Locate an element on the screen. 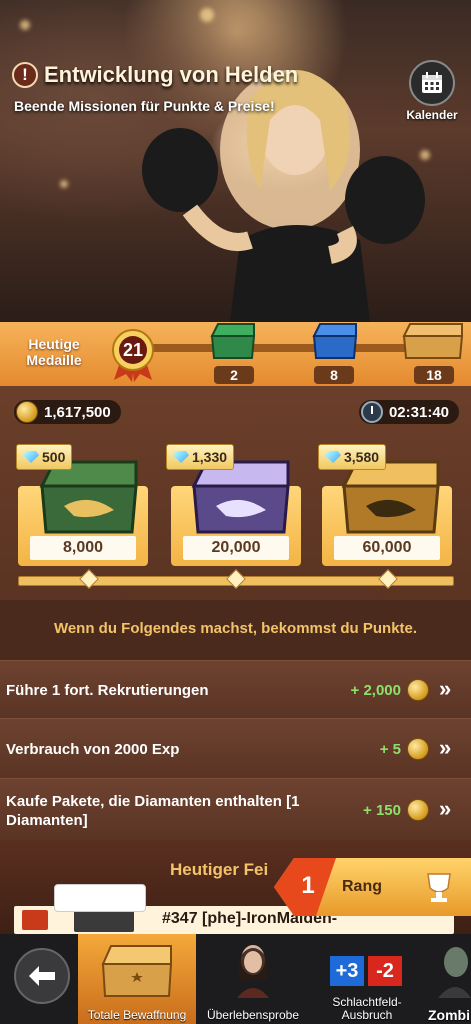 The image size is (471, 1024). tab-schlachtfeld-ausbruch: +3 -2 Schlachtfeld-Ausbruch is located at coordinates (367, 979).